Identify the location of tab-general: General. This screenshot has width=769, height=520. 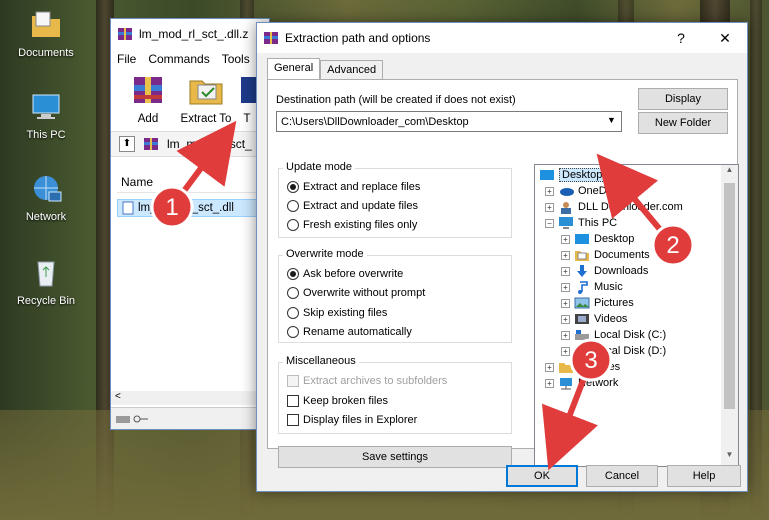
(294, 69).